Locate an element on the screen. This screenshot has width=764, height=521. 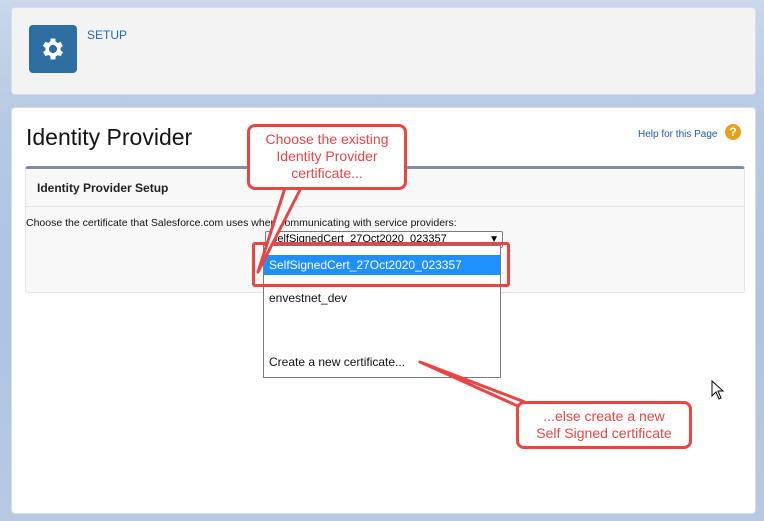
annotation-highlight-box is located at coordinates (381, 264).